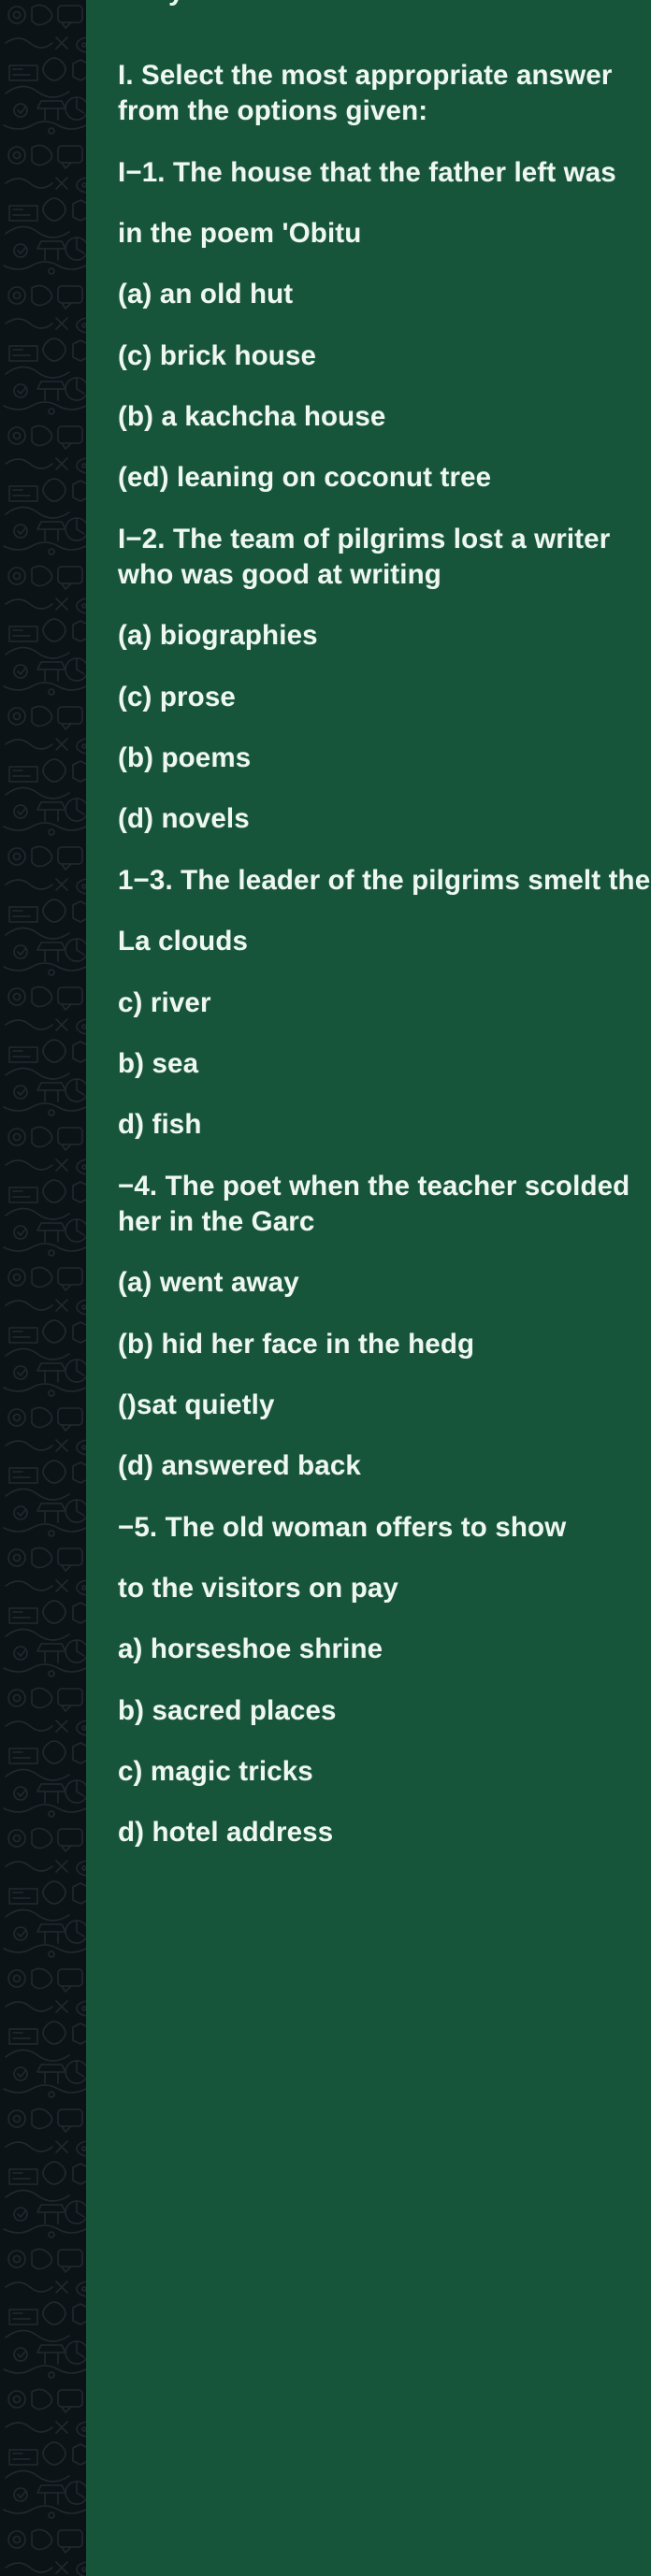  Describe the element at coordinates (367, 172) in the screenshot. I see `message-line: I−1. The house that the father left was` at that location.